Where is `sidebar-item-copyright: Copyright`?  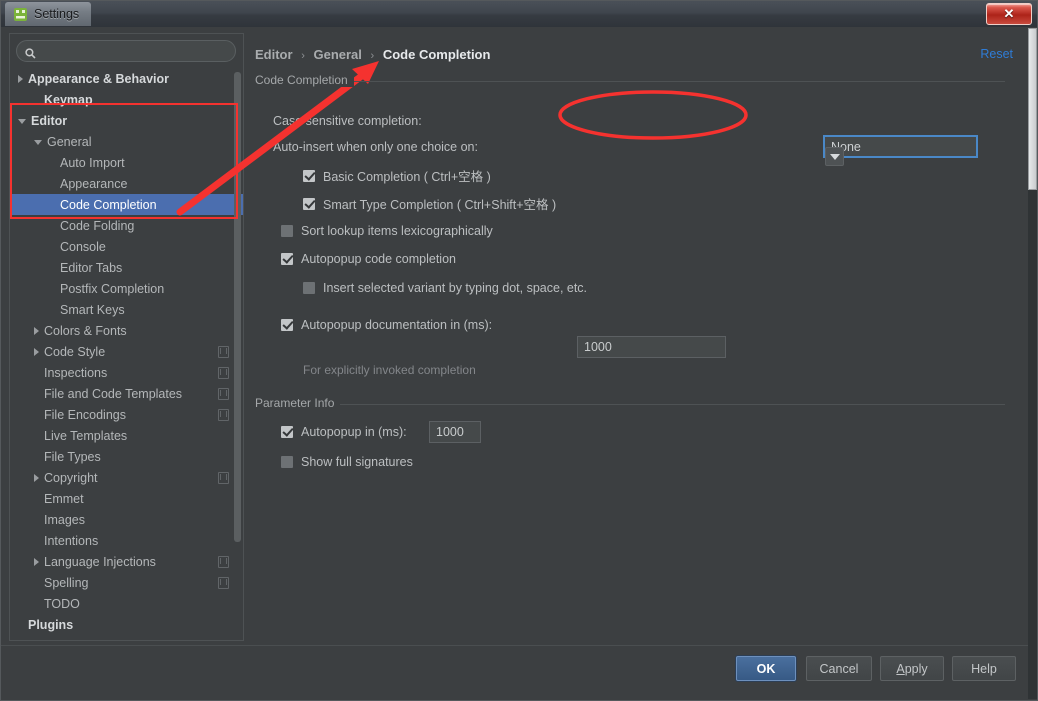
sidebar-item-copyright: Copyright is located at coordinates (126, 477).